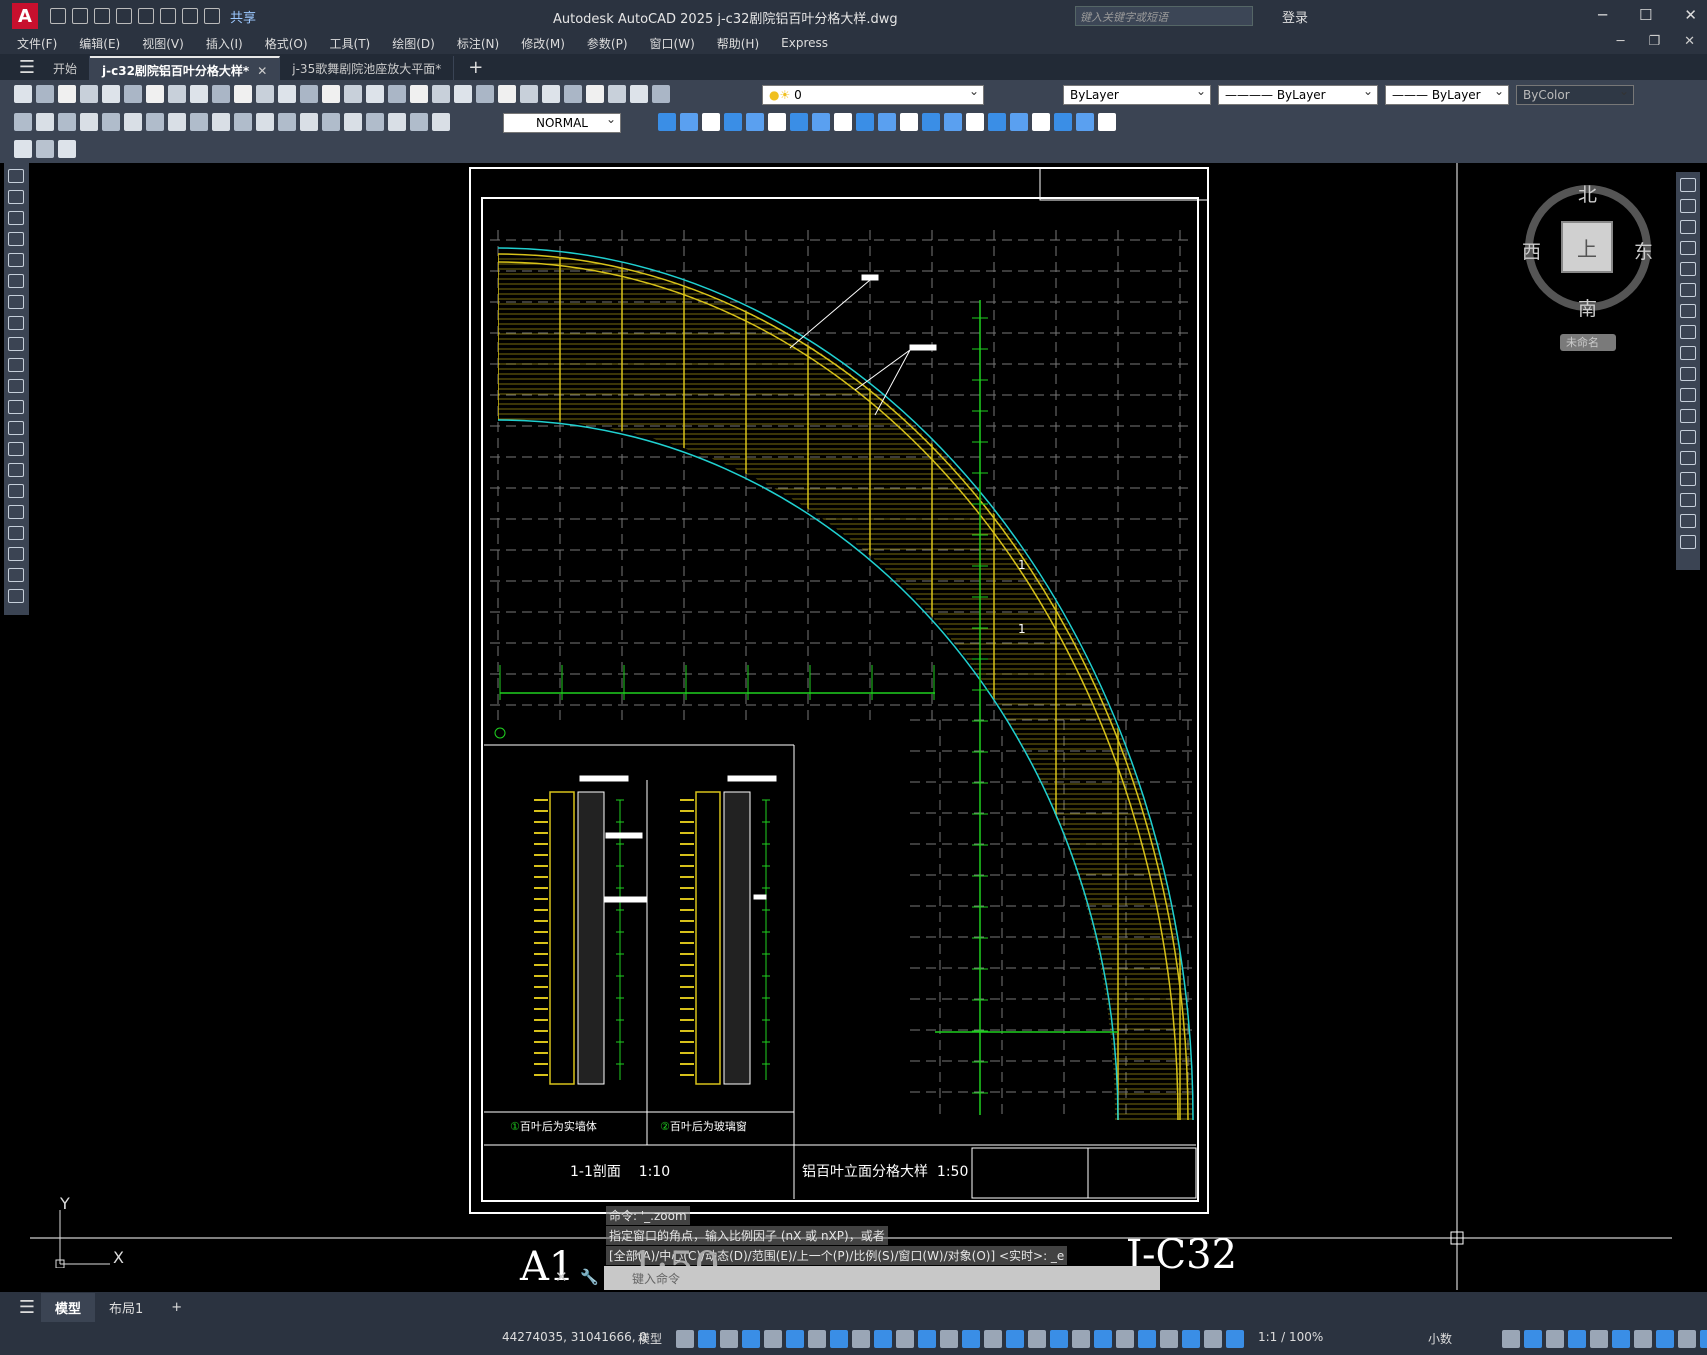  What do you see at coordinates (1587, 193) in the screenshot?
I see `compass-north: 北` at bounding box center [1587, 193].